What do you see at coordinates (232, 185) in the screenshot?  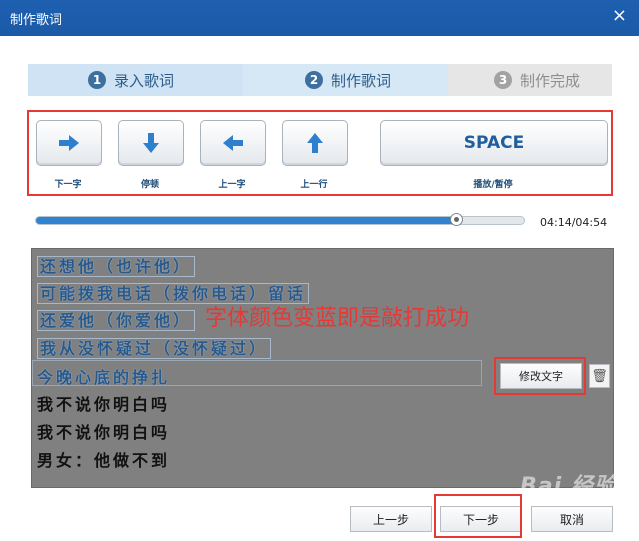 I see `prev-char-label: 上一字` at bounding box center [232, 185].